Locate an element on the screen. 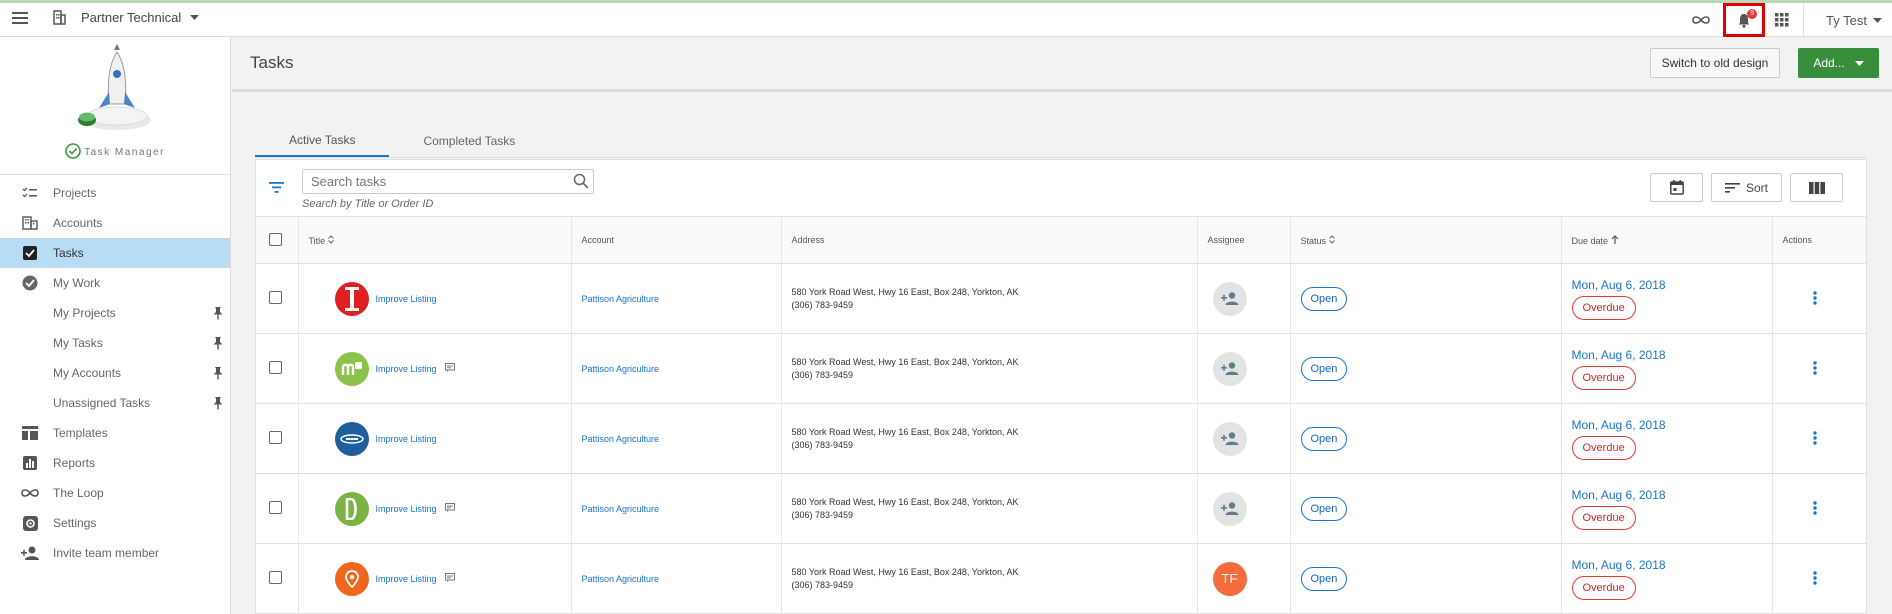 This screenshot has width=1892, height=614. select-all-cell is located at coordinates (277, 240).